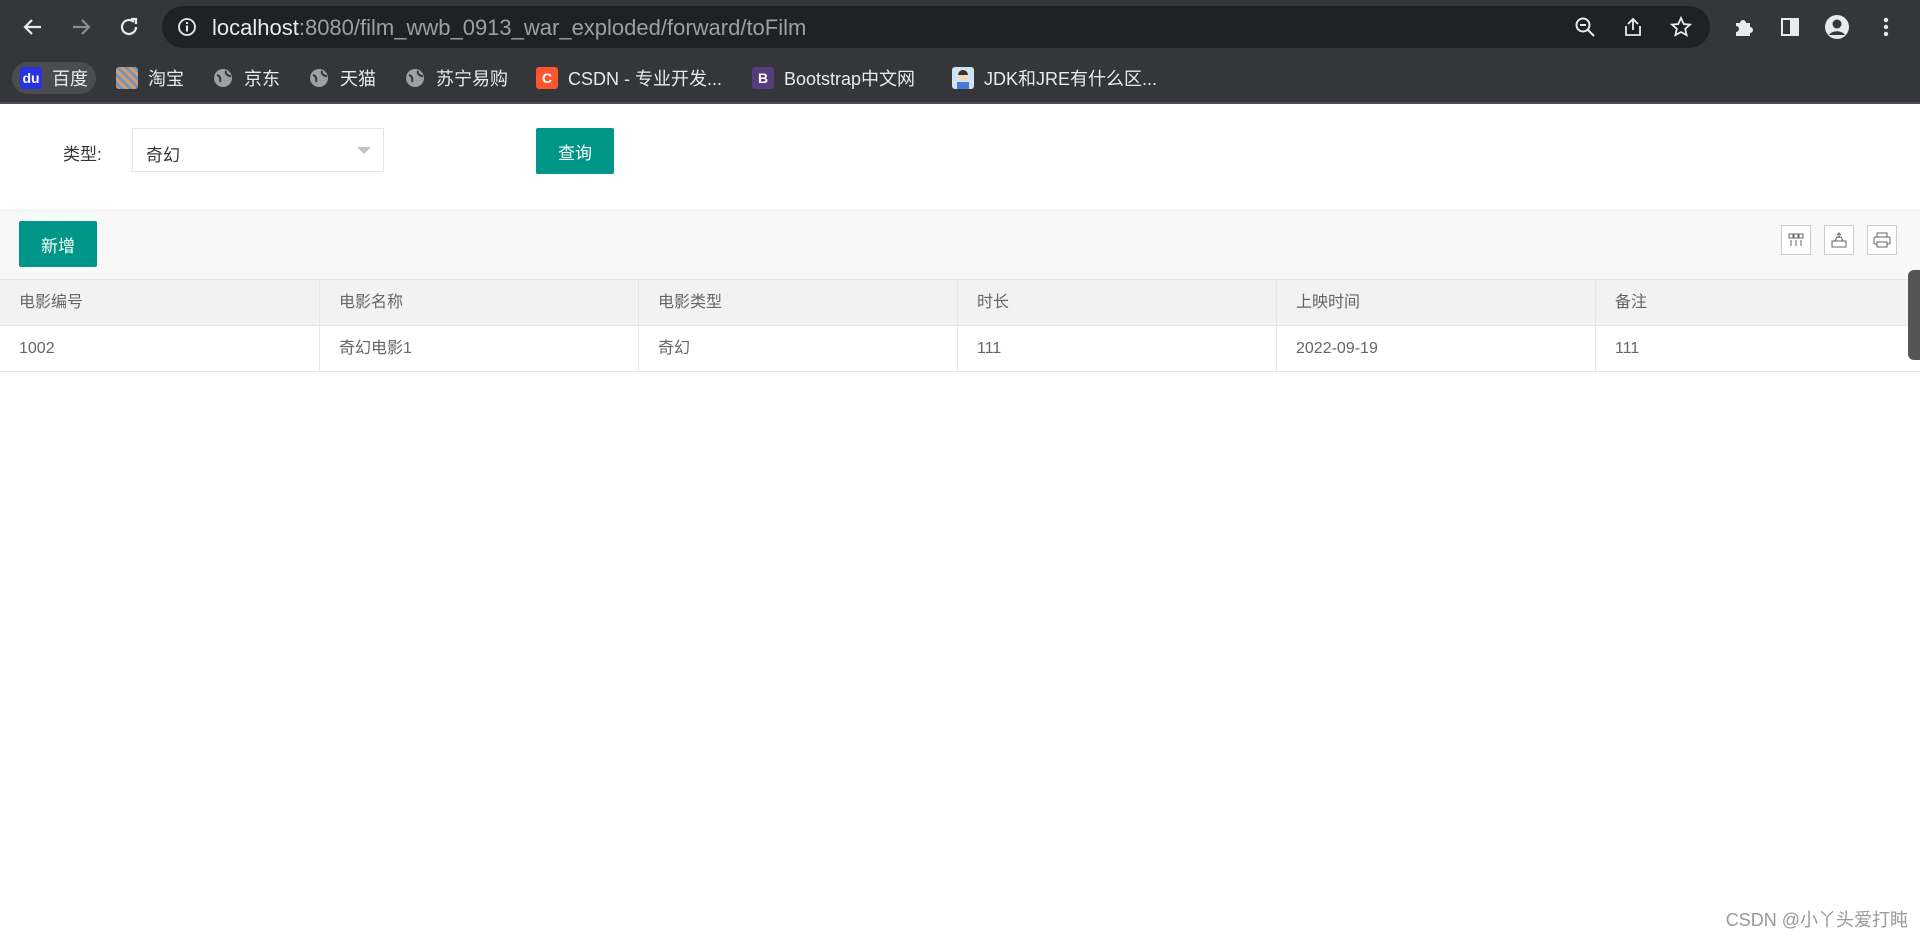 The width and height of the screenshot is (1920, 942). I want to click on bootstrap-icon: B, so click(763, 78).